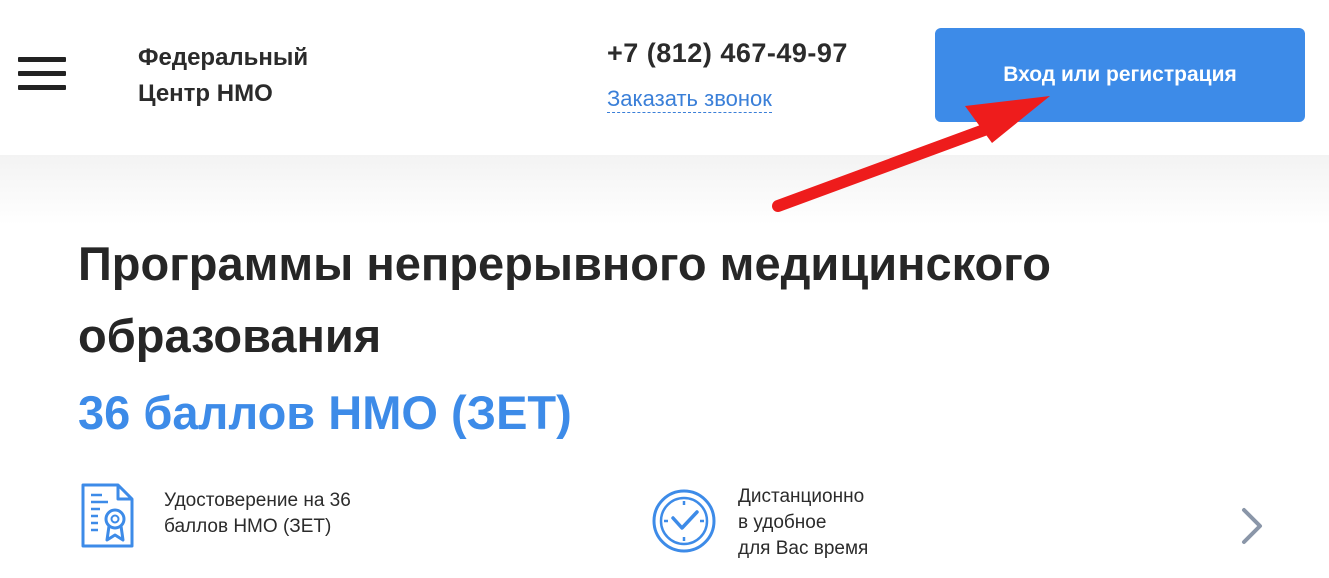 The width and height of the screenshot is (1329, 578). Describe the element at coordinates (727, 53) in the screenshot. I see `phone-number: +7 (812) 467-49-97` at that location.